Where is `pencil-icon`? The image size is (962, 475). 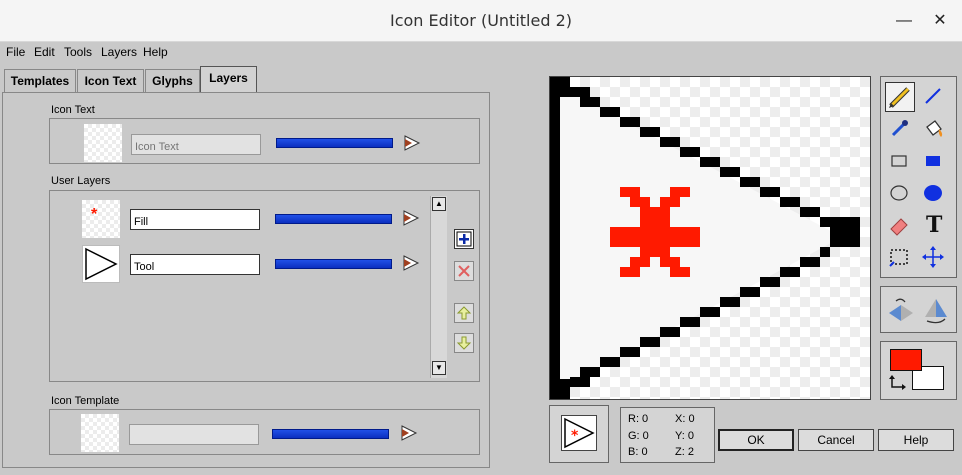
pencil-icon is located at coordinates (899, 97).